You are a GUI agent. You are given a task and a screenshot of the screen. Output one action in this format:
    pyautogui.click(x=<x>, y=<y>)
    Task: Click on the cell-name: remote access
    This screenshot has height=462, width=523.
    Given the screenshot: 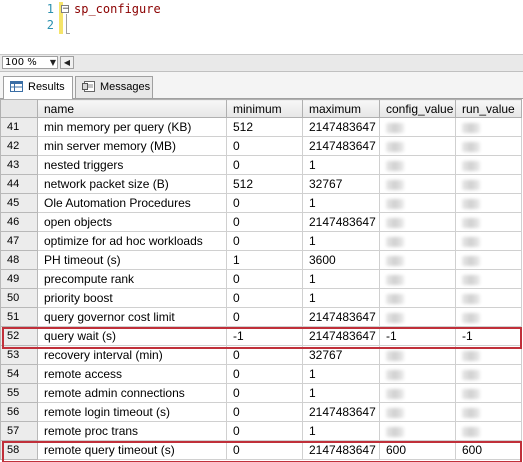 What is the action you would take?
    pyautogui.click(x=132, y=374)
    